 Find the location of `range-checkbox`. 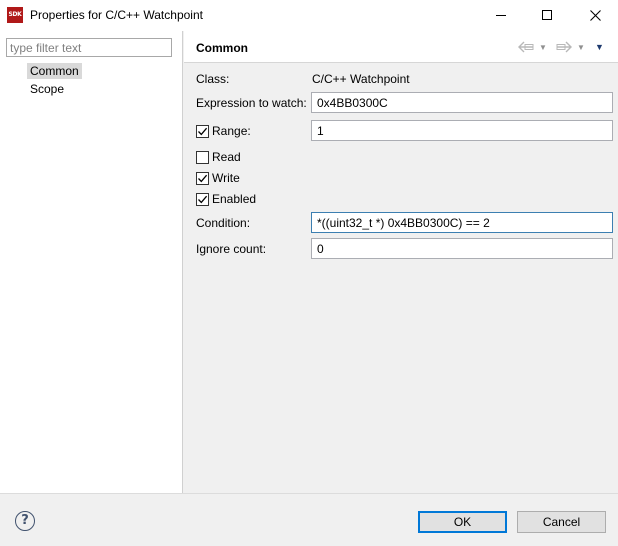

range-checkbox is located at coordinates (202, 131).